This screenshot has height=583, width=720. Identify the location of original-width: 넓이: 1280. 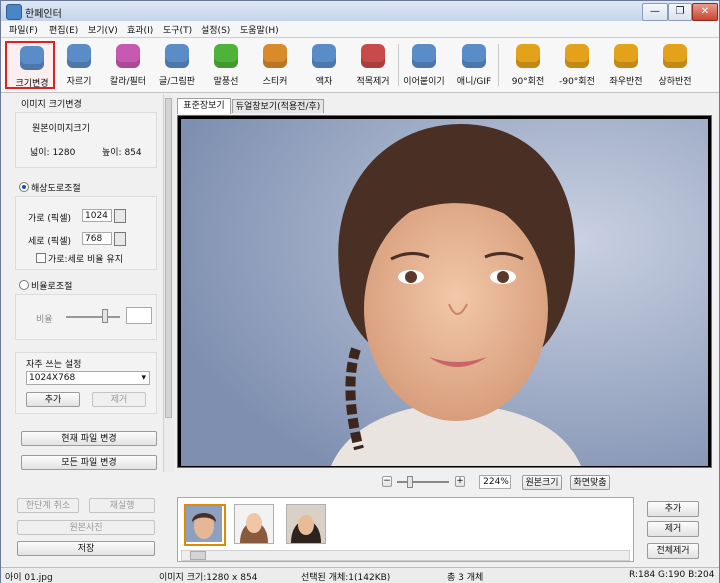
(53, 153).